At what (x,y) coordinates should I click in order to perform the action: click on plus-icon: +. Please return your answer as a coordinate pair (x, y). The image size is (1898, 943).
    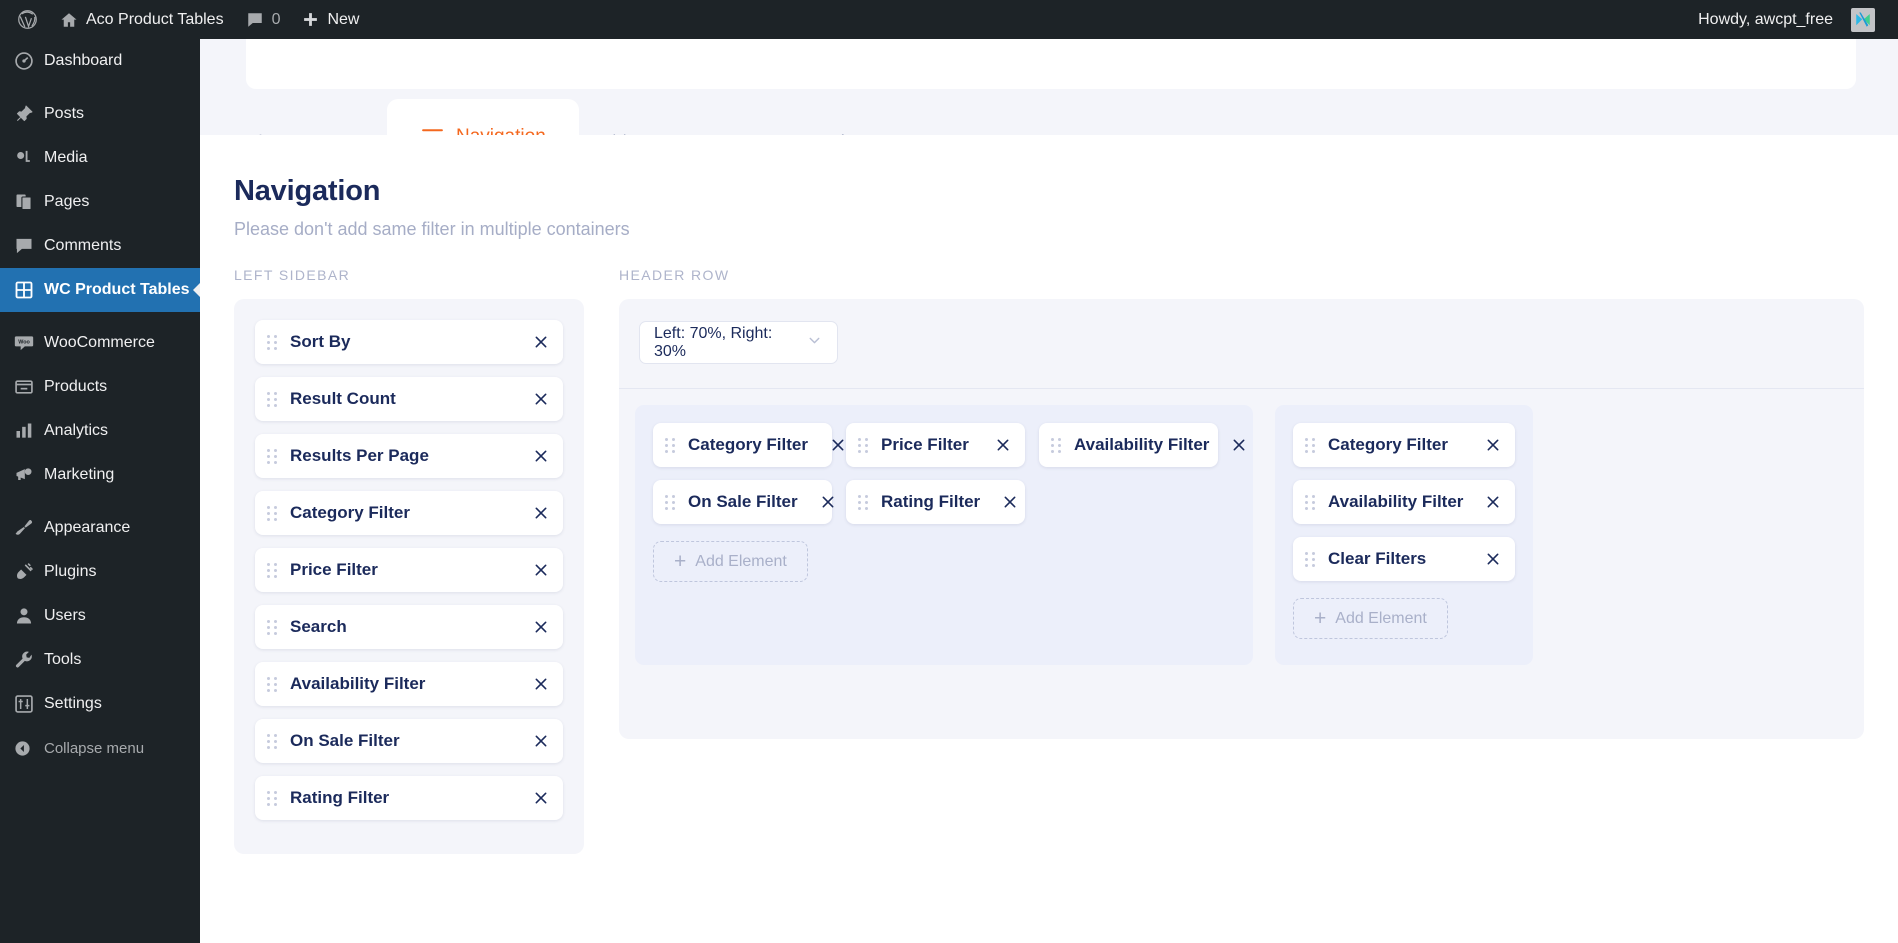
    Looking at the image, I should click on (680, 561).